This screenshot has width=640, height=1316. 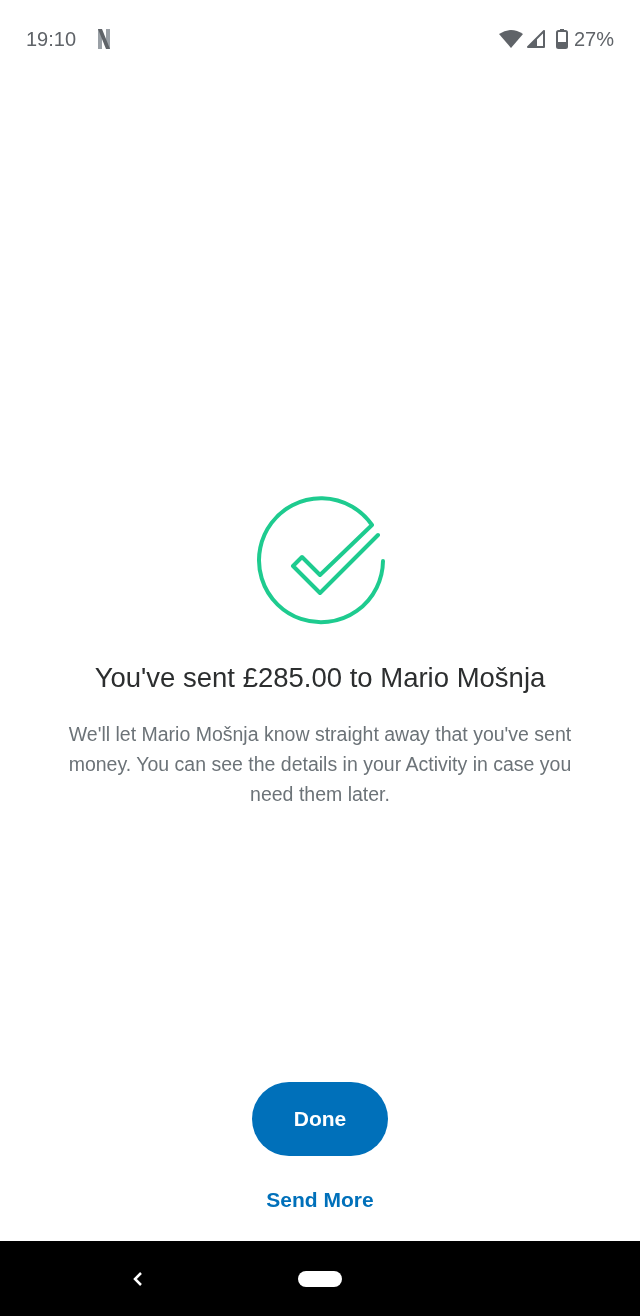 What do you see at coordinates (561, 39) in the screenshot?
I see `battery-icon` at bounding box center [561, 39].